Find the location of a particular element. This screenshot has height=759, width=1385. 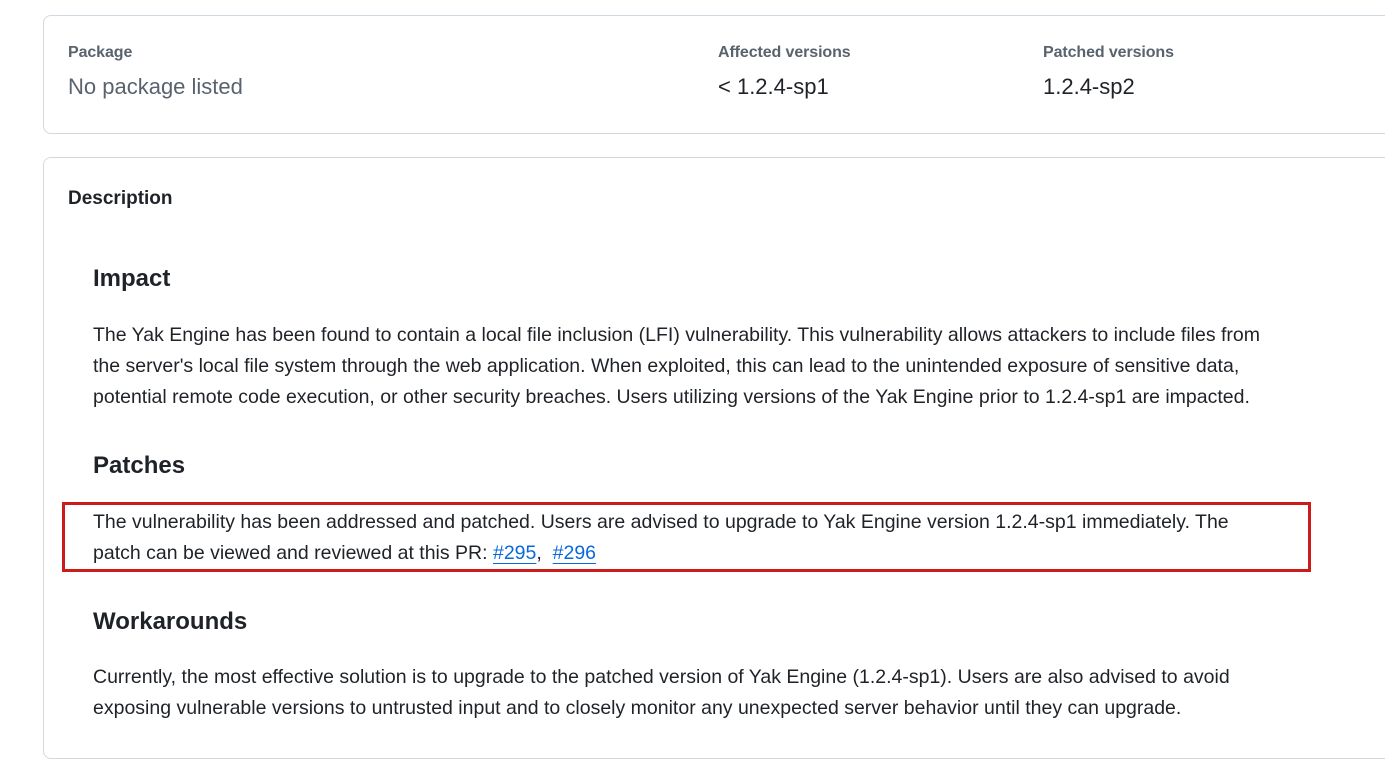

patches-heading: Patches is located at coordinates (139, 465).